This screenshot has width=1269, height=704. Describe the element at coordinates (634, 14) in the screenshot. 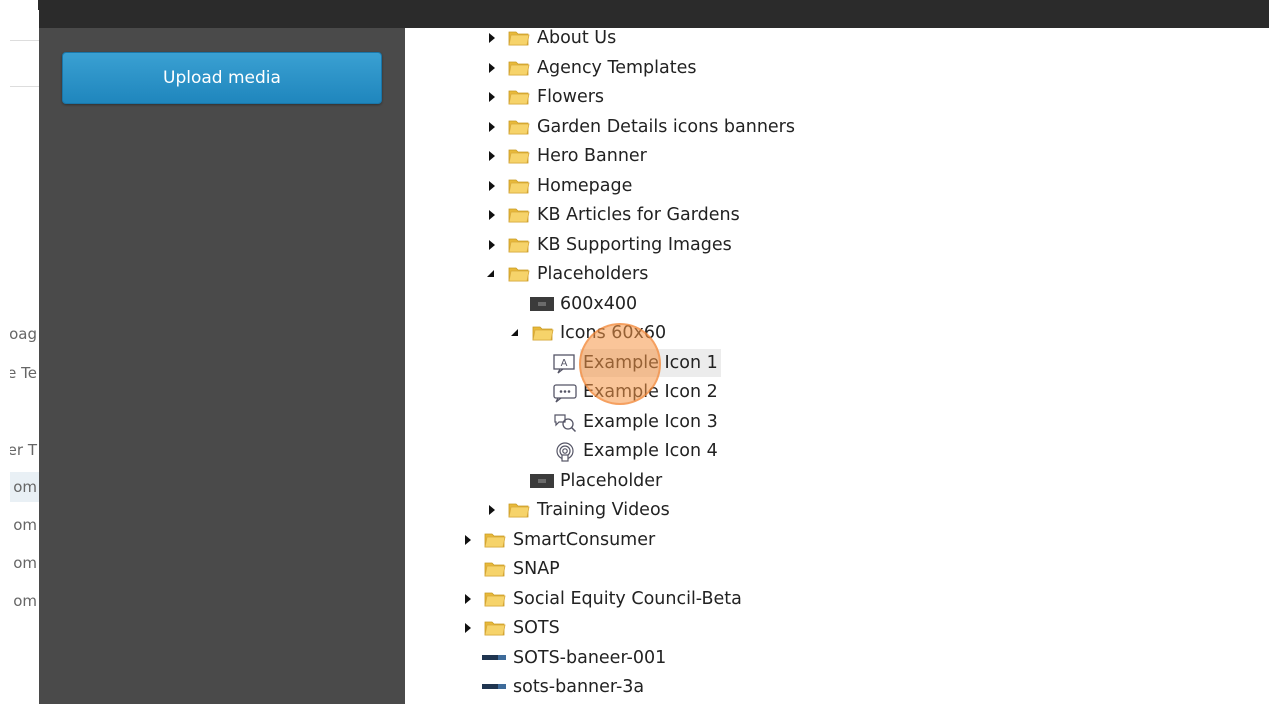

I see `top-bar` at that location.